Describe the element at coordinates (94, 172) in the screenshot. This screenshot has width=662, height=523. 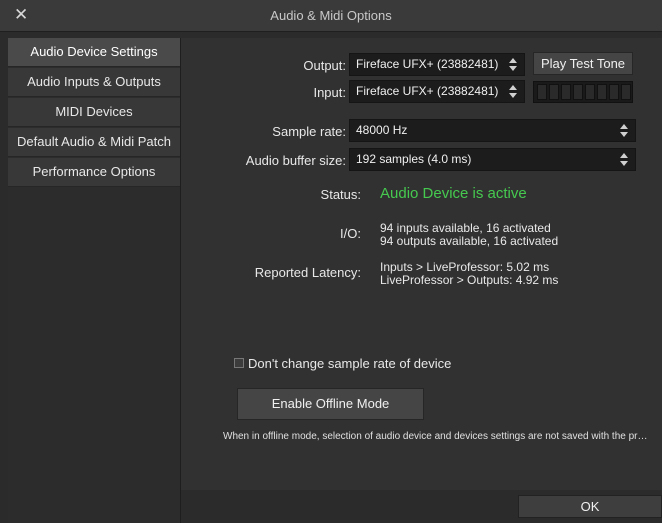
I see `sidebar-item-performance-options: Performance Options` at that location.